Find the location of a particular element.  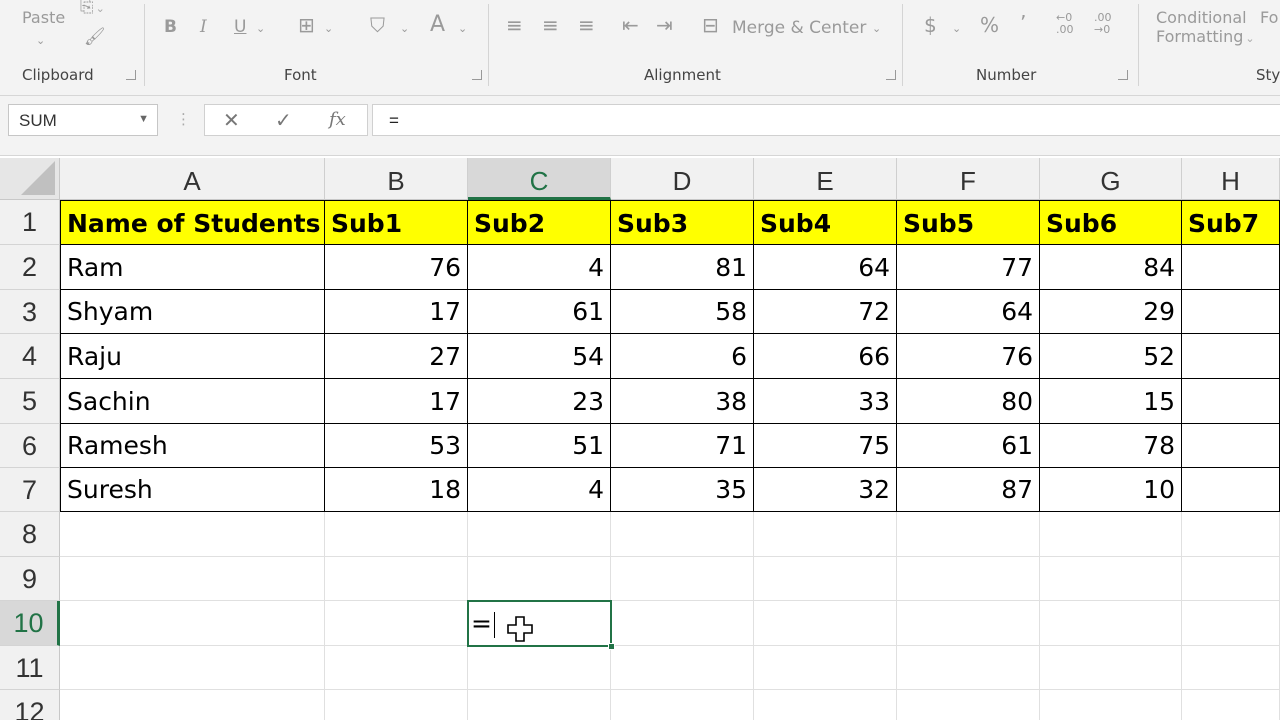

increase-decimal-icon: ←0.00 is located at coordinates (1065, 24).